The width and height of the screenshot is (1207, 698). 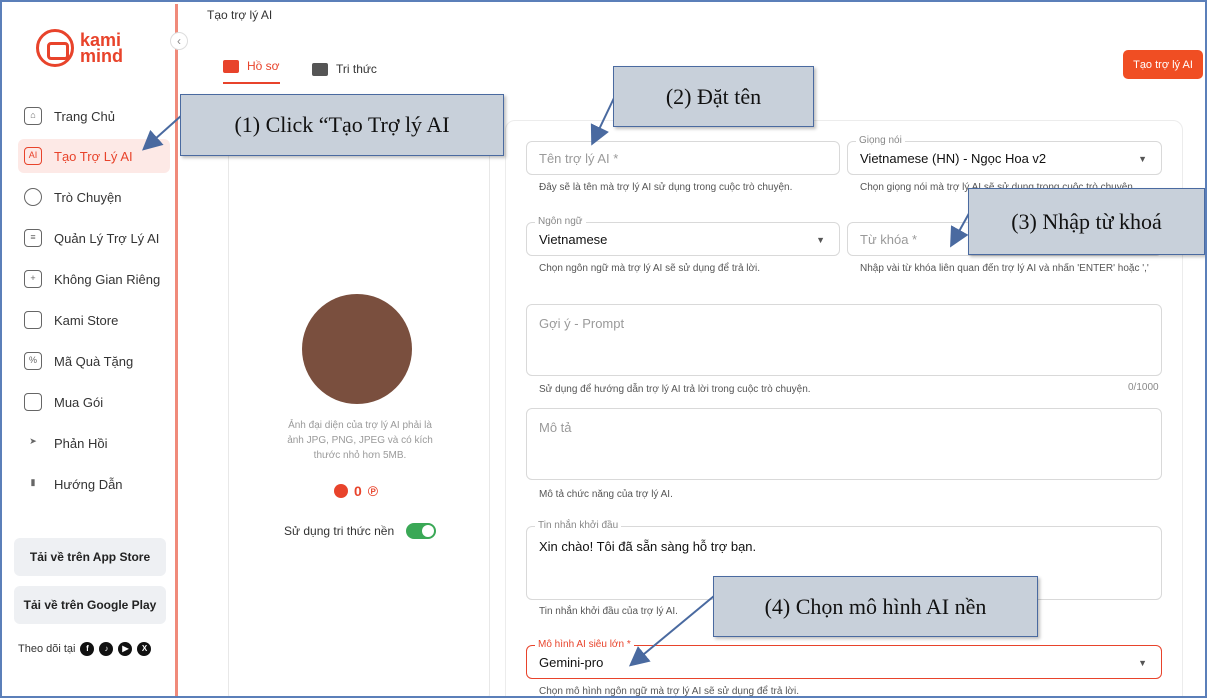 I want to click on arrow-step4, so click(x=671, y=631).